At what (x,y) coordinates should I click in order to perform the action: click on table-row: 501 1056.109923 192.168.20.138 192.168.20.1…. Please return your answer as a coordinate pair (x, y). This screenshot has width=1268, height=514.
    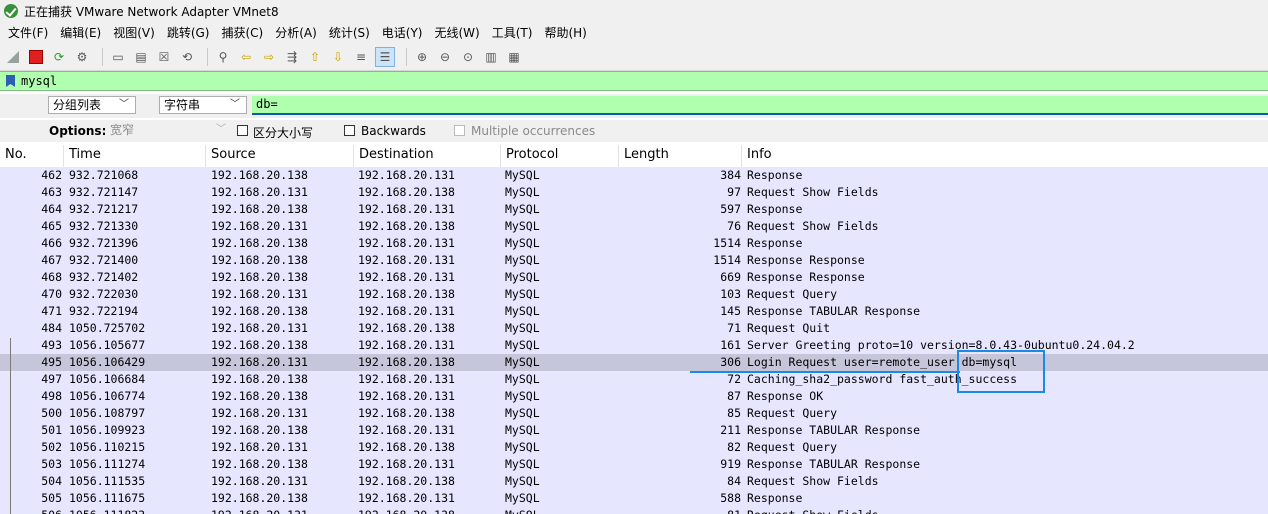
    Looking at the image, I should click on (634, 430).